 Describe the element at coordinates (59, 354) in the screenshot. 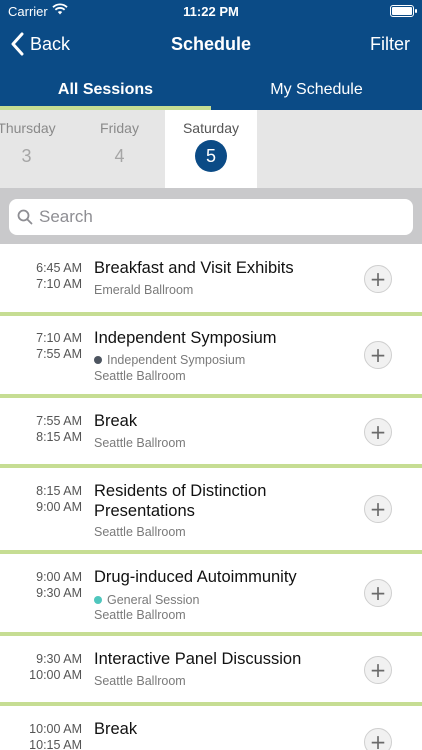

I see `session-end-time: 7:55 AM` at that location.